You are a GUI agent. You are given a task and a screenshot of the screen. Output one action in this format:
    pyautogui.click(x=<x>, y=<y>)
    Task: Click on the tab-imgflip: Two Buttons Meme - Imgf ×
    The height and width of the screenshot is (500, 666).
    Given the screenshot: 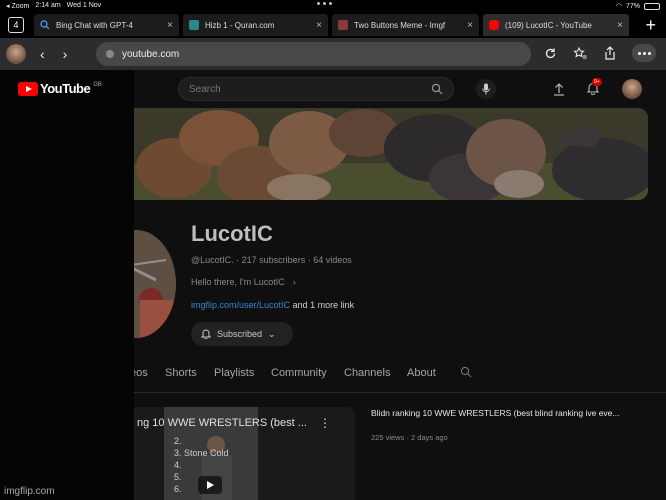 What is the action you would take?
    pyautogui.click(x=405, y=25)
    